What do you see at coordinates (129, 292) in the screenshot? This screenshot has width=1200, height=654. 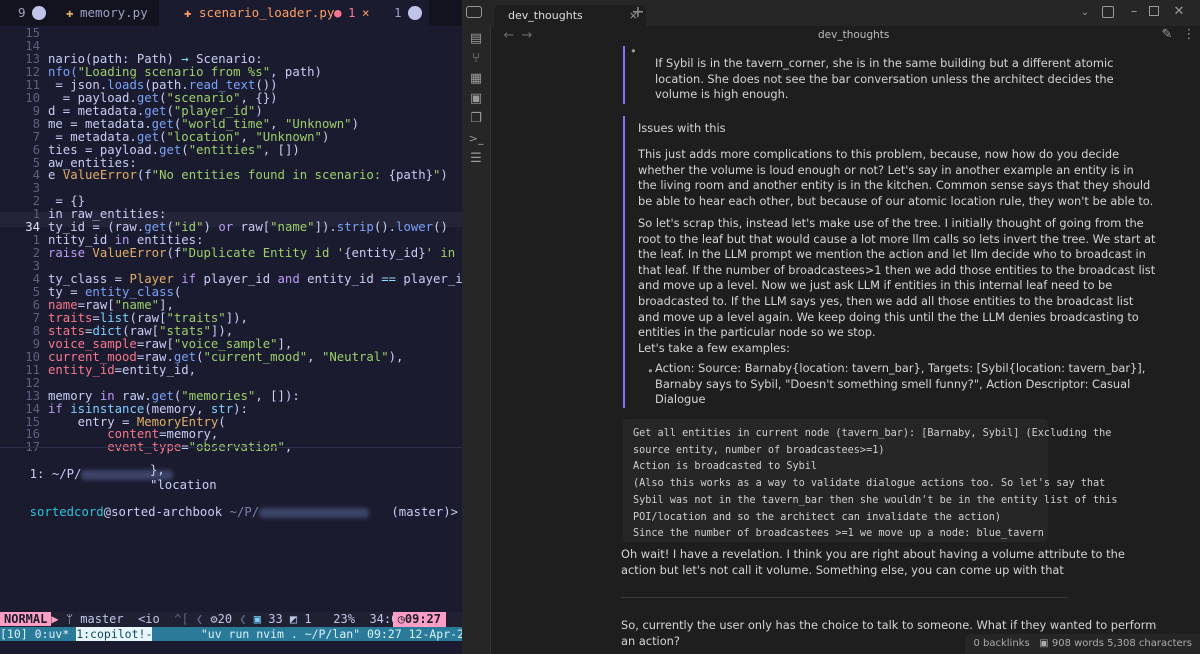 I see `code-token: entity_class` at bounding box center [129, 292].